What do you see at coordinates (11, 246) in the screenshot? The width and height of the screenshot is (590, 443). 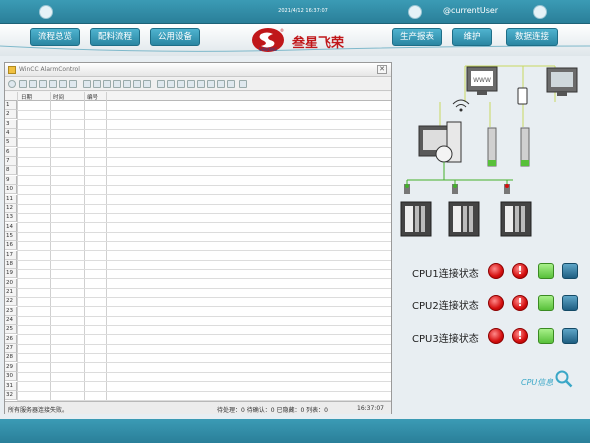 I see `row-number: 16` at bounding box center [11, 246].